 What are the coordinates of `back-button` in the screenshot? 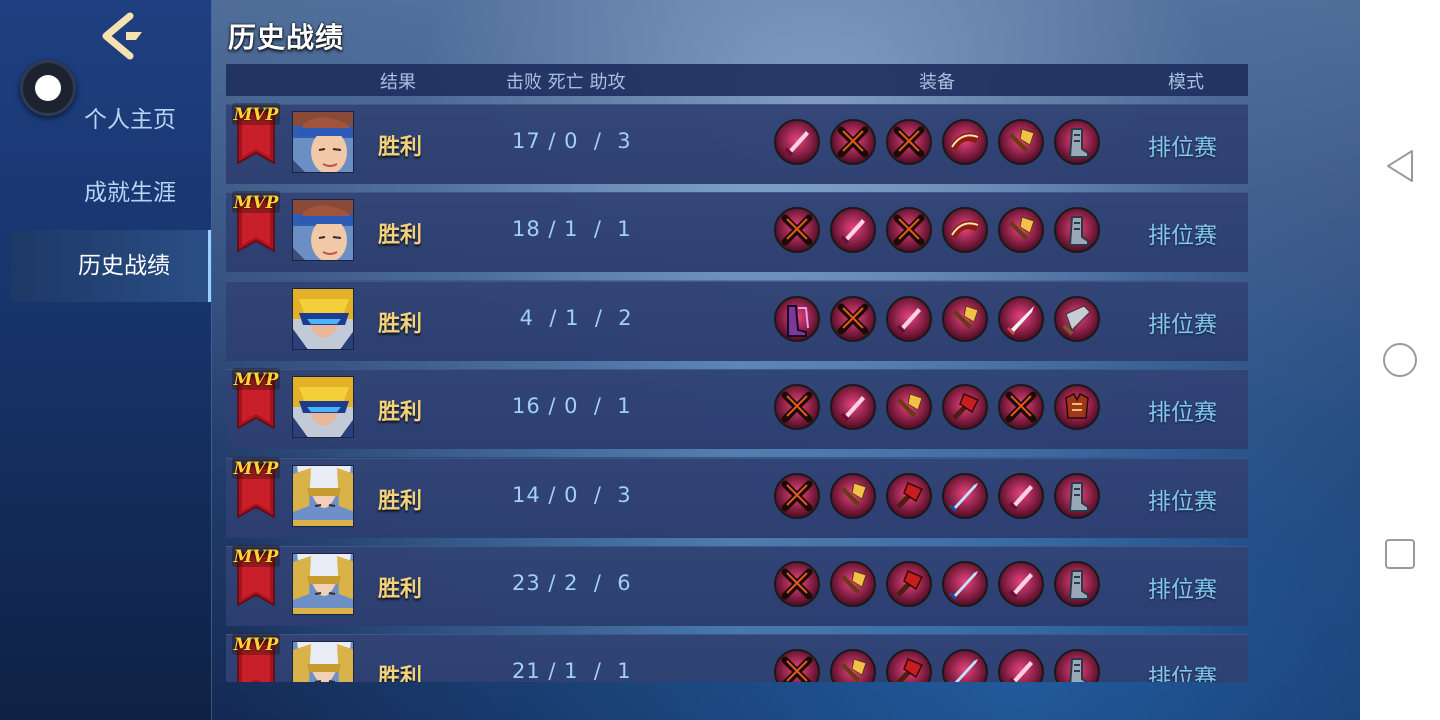 It's located at (124, 36).